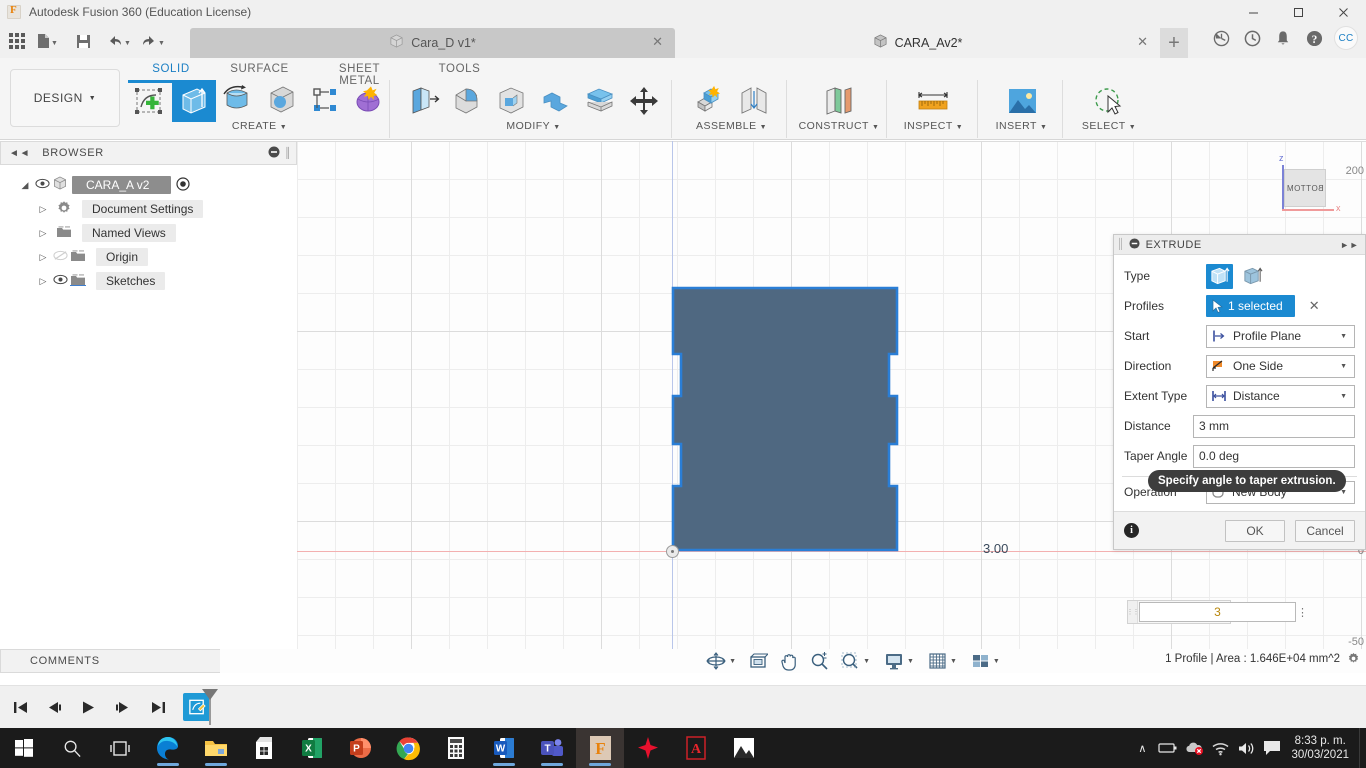 This screenshot has width=1366, height=768. I want to click on job-status-icon, so click(1221, 38).